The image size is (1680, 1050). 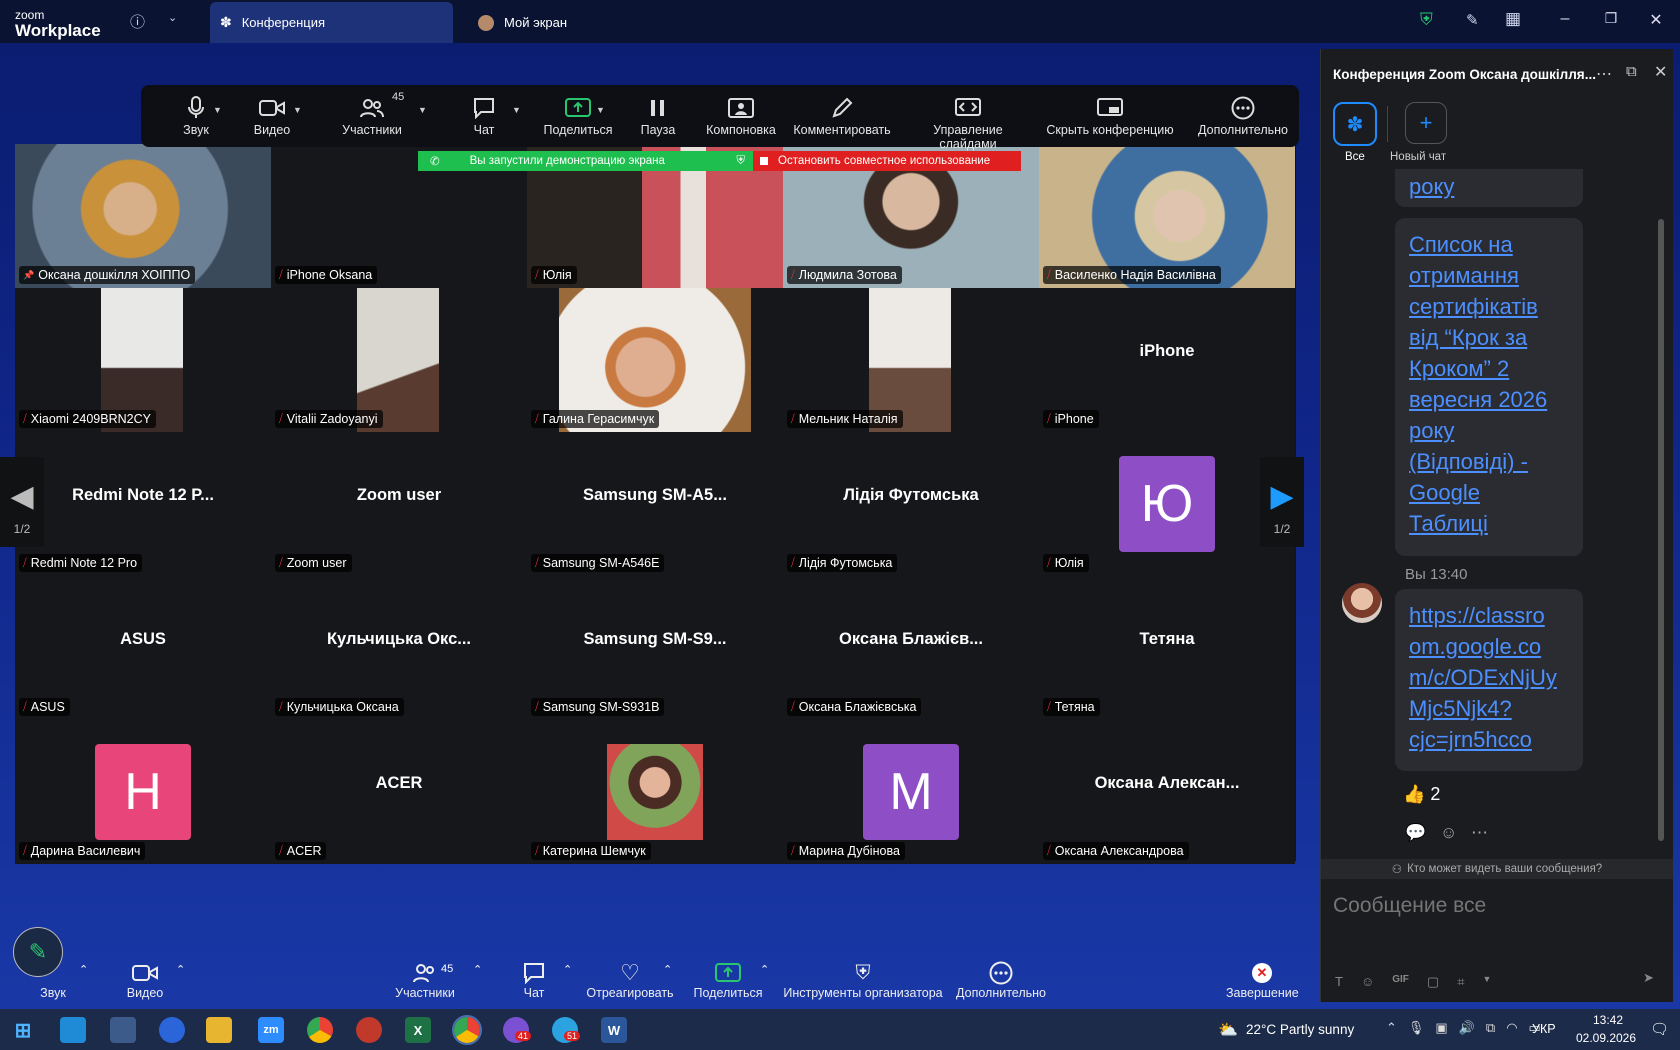 I want to click on chat-link-line: сертифікатів, so click(x=1478, y=306).